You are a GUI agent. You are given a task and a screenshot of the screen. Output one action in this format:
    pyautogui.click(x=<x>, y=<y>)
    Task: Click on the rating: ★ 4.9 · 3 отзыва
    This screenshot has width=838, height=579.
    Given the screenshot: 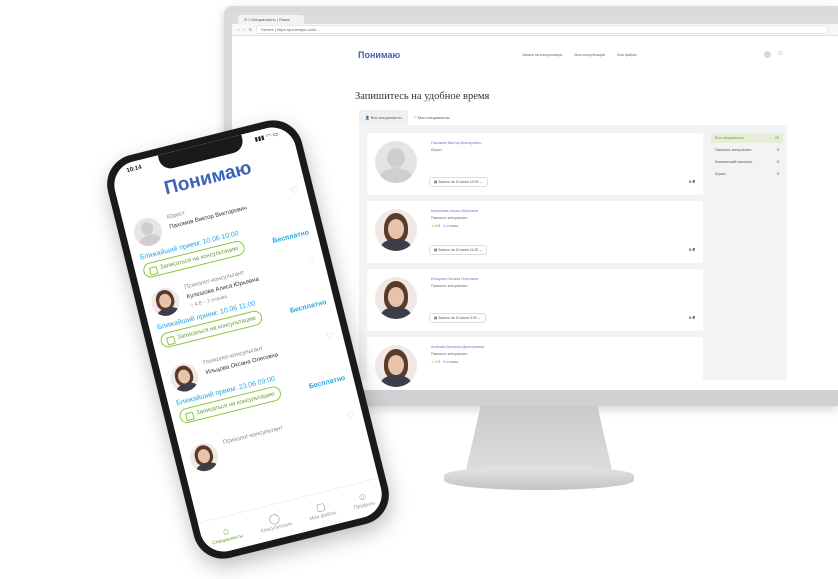 What is the action you would take?
    pyautogui.click(x=445, y=362)
    